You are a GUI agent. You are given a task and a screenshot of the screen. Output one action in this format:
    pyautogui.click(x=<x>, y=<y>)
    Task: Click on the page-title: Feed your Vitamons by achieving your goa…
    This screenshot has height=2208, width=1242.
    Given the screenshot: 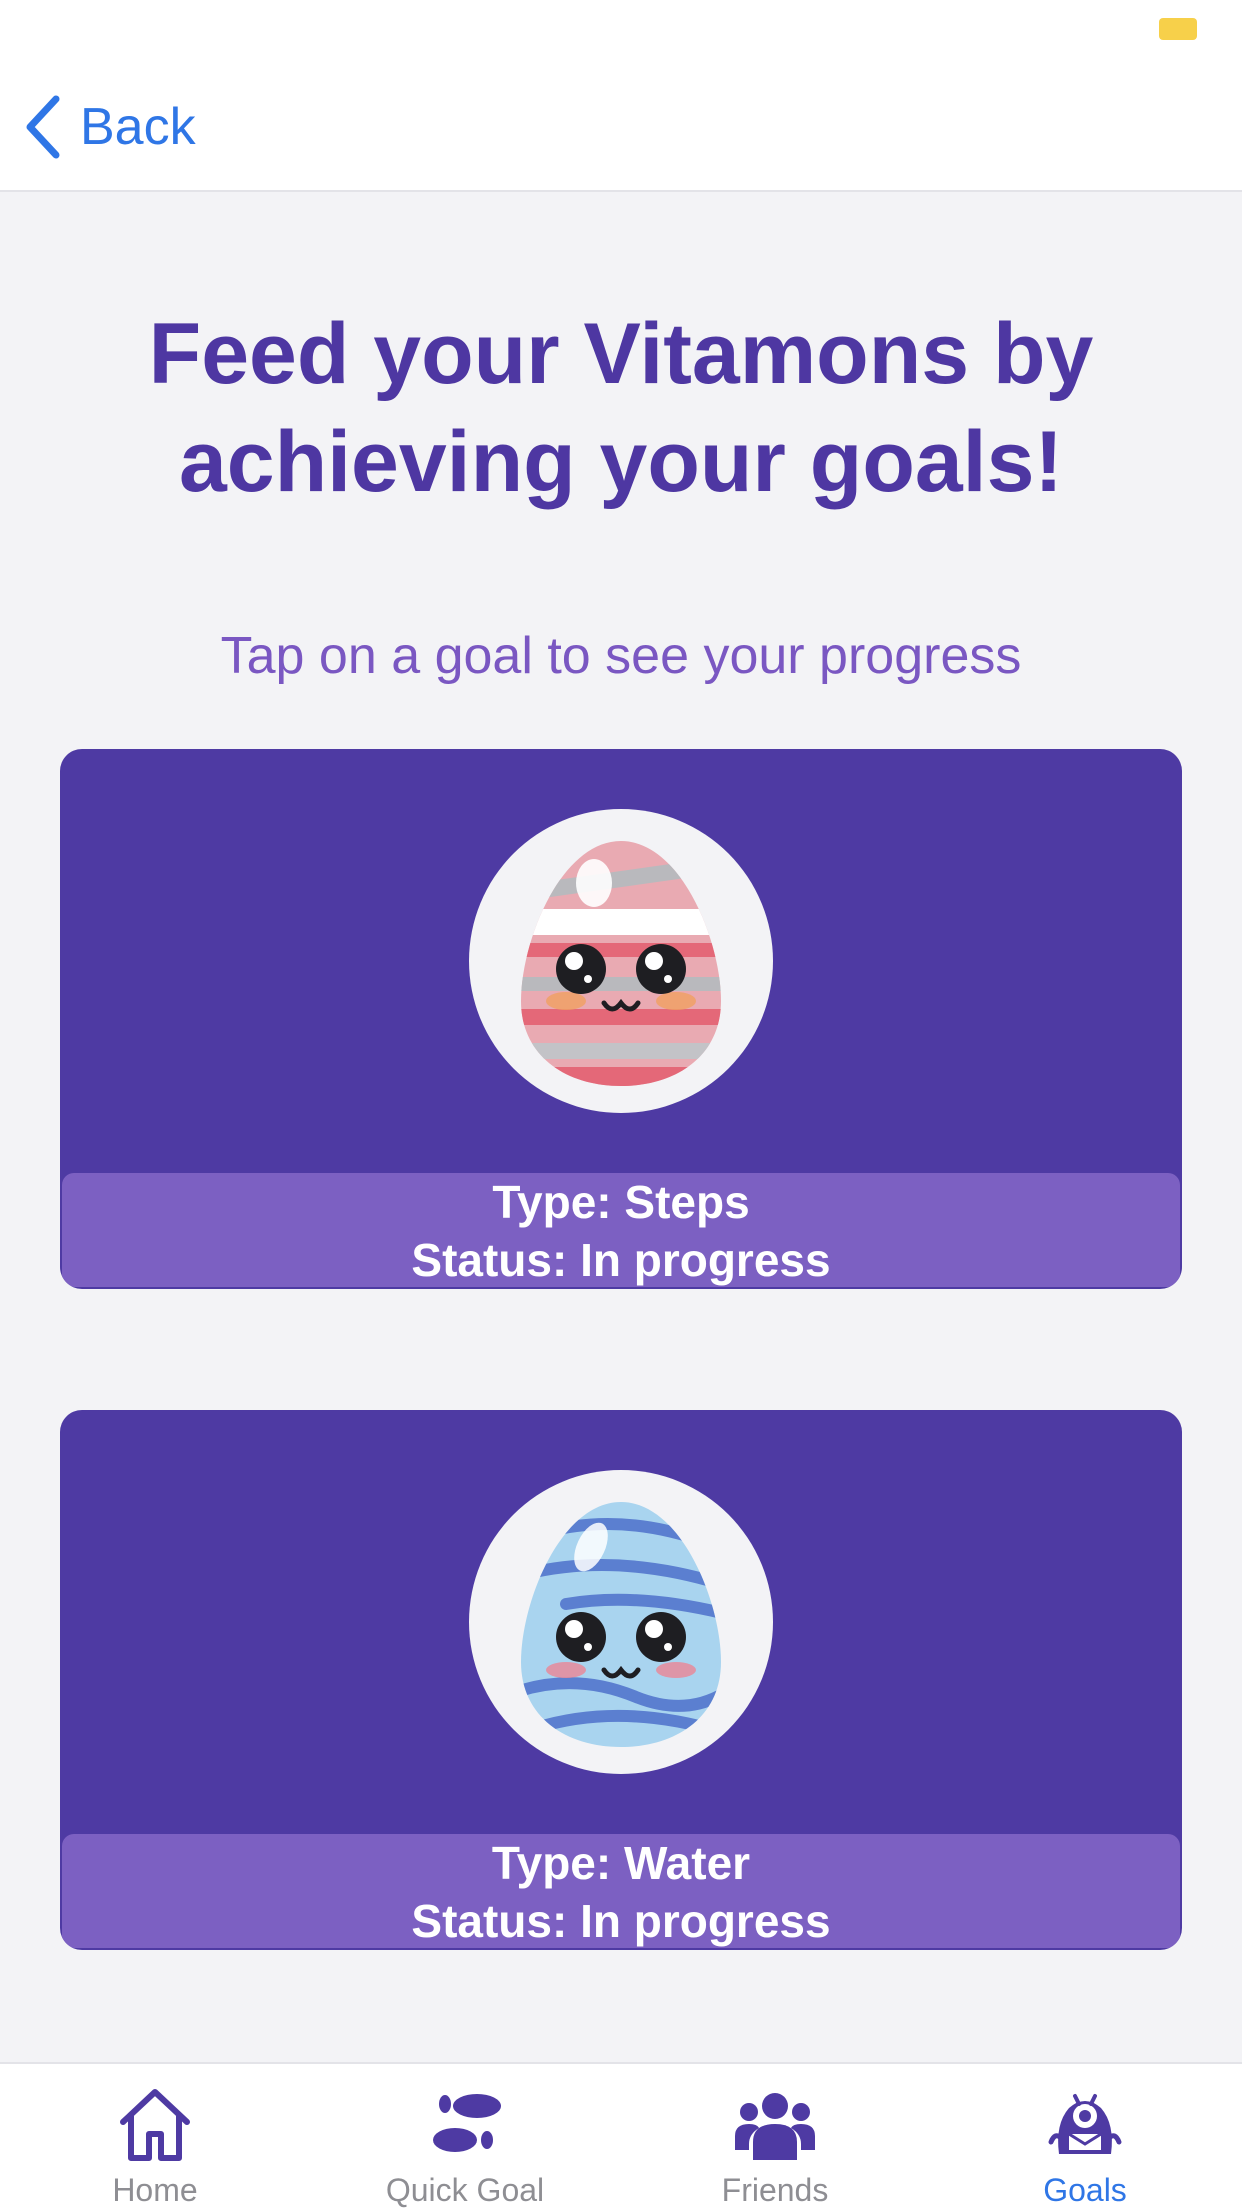 What is the action you would take?
    pyautogui.click(x=621, y=408)
    